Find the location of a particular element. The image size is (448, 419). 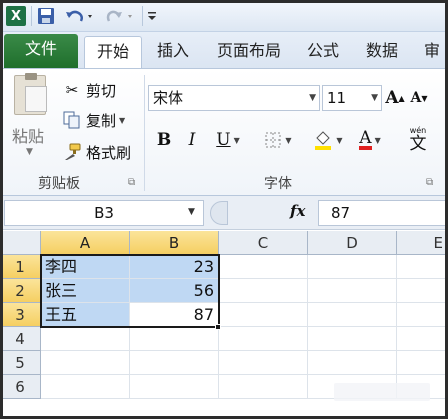

column-header-a: A is located at coordinates (85, 243).